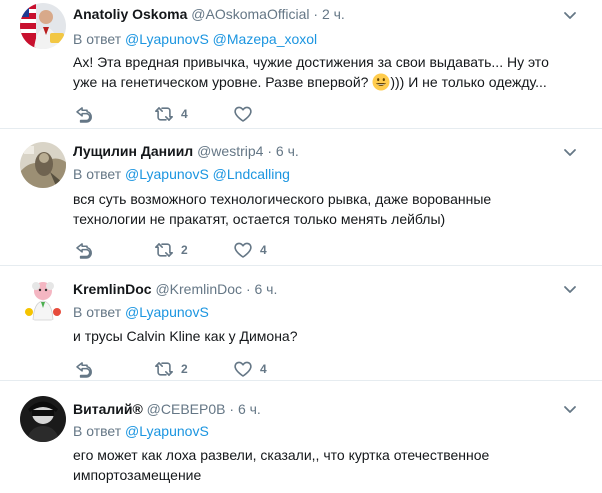 The height and width of the screenshot is (493, 602). Describe the element at coordinates (198, 289) in the screenshot. I see `author-handle: @KremlinDoc` at that location.